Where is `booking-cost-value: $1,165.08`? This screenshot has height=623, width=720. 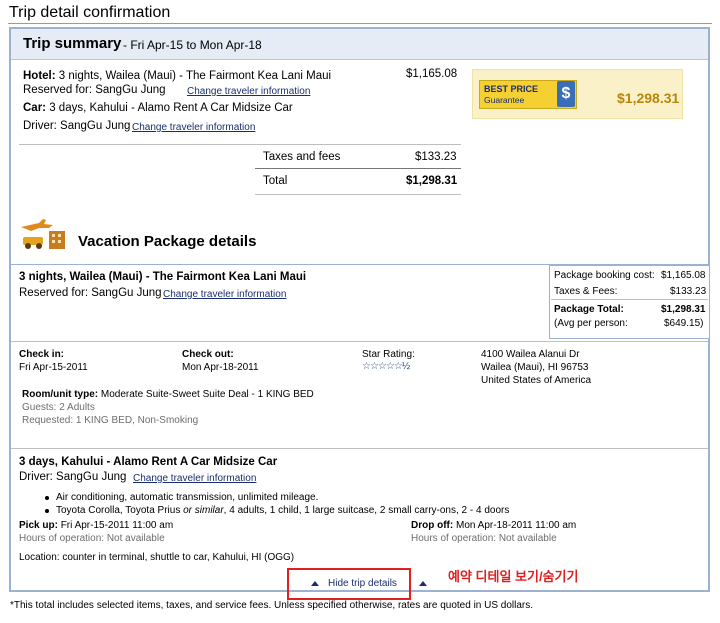 booking-cost-value: $1,165.08 is located at coordinates (683, 275).